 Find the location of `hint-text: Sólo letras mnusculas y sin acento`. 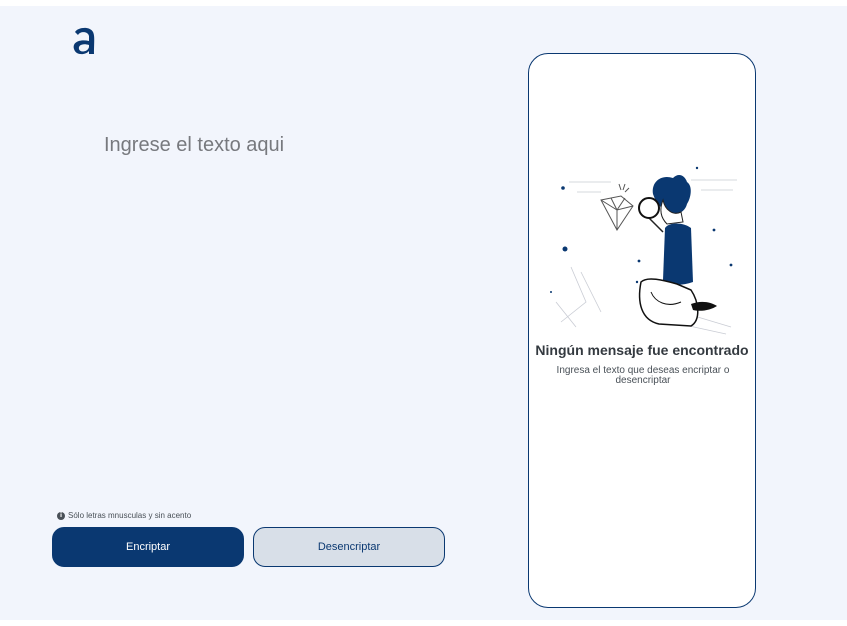

hint-text: Sólo letras mnusculas y sin acento is located at coordinates (130, 515).